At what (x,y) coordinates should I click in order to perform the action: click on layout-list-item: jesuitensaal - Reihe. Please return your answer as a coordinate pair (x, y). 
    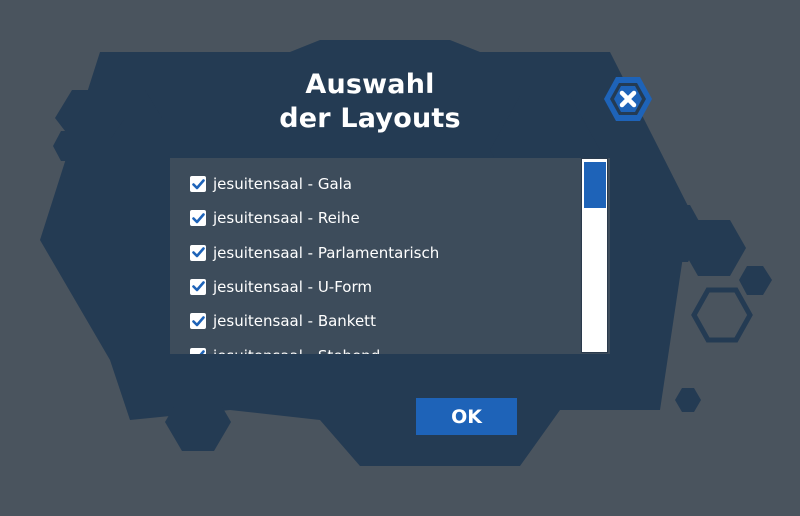
    Looking at the image, I should click on (275, 218).